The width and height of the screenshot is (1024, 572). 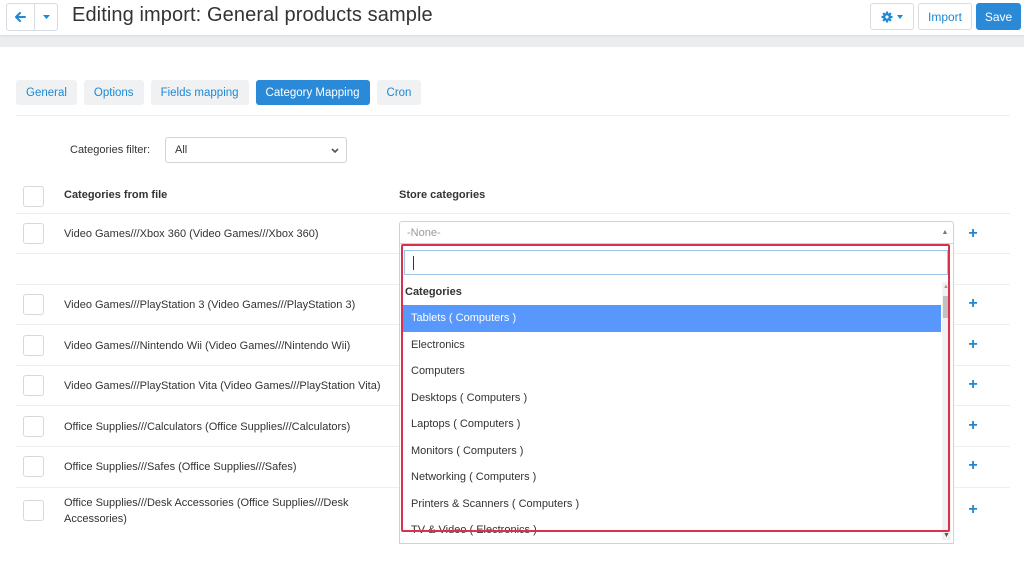 I want to click on option-group-label: Categories, so click(x=433, y=292).